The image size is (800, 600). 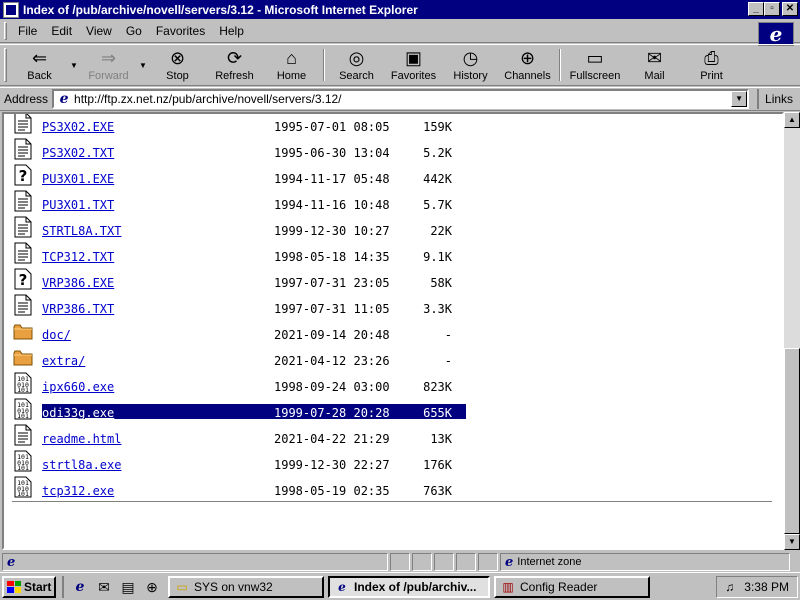 I want to click on zone-box: e Internet zone, so click(x=645, y=562).